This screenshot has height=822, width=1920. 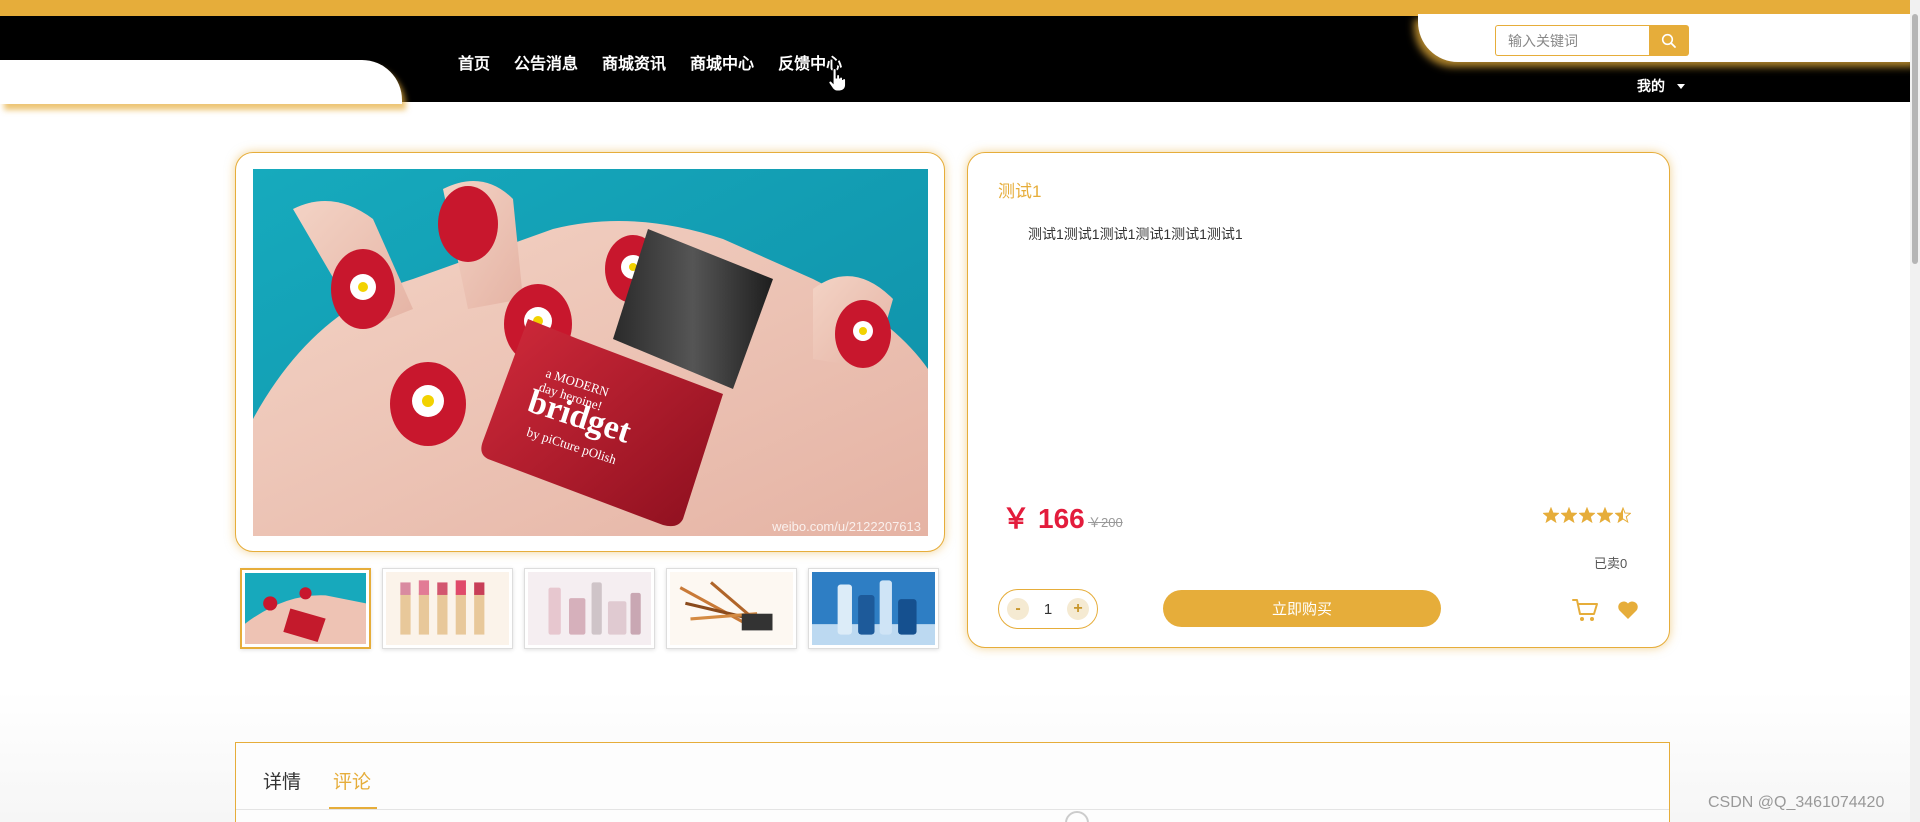 What do you see at coordinates (1585, 610) in the screenshot?
I see `cart-icon` at bounding box center [1585, 610].